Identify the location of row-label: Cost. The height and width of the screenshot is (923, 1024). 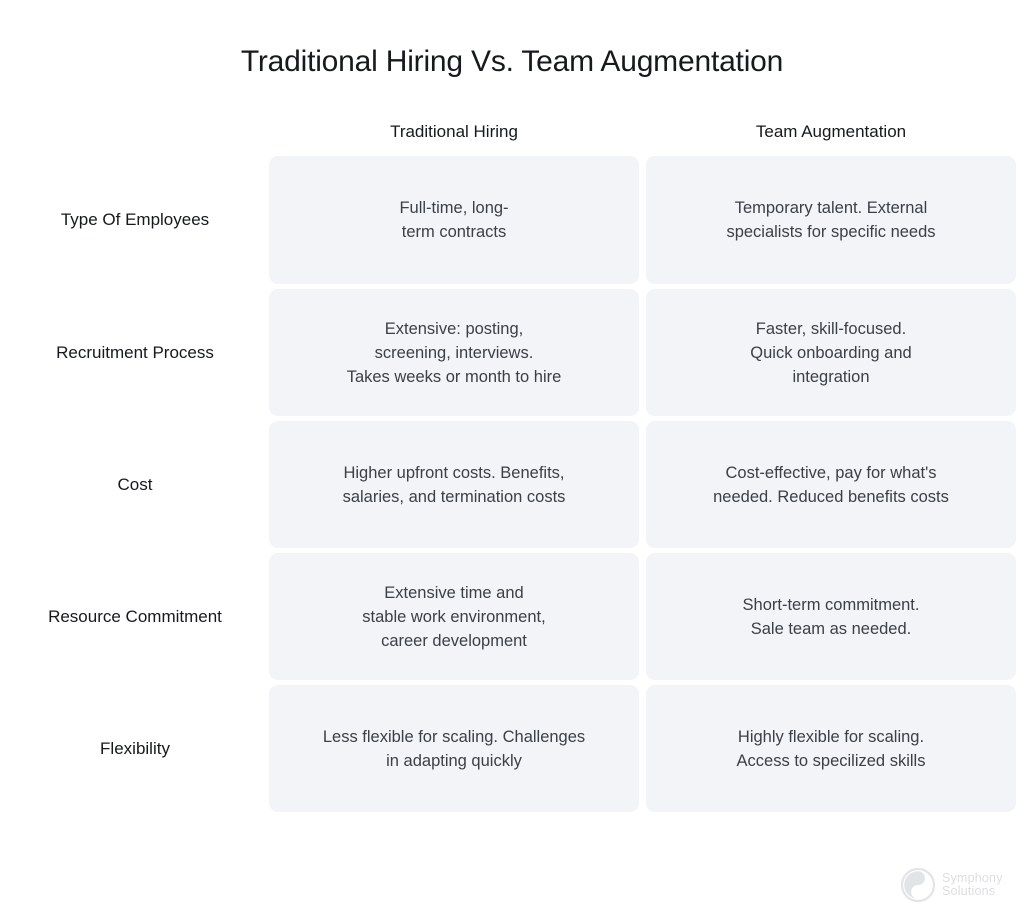
(135, 484).